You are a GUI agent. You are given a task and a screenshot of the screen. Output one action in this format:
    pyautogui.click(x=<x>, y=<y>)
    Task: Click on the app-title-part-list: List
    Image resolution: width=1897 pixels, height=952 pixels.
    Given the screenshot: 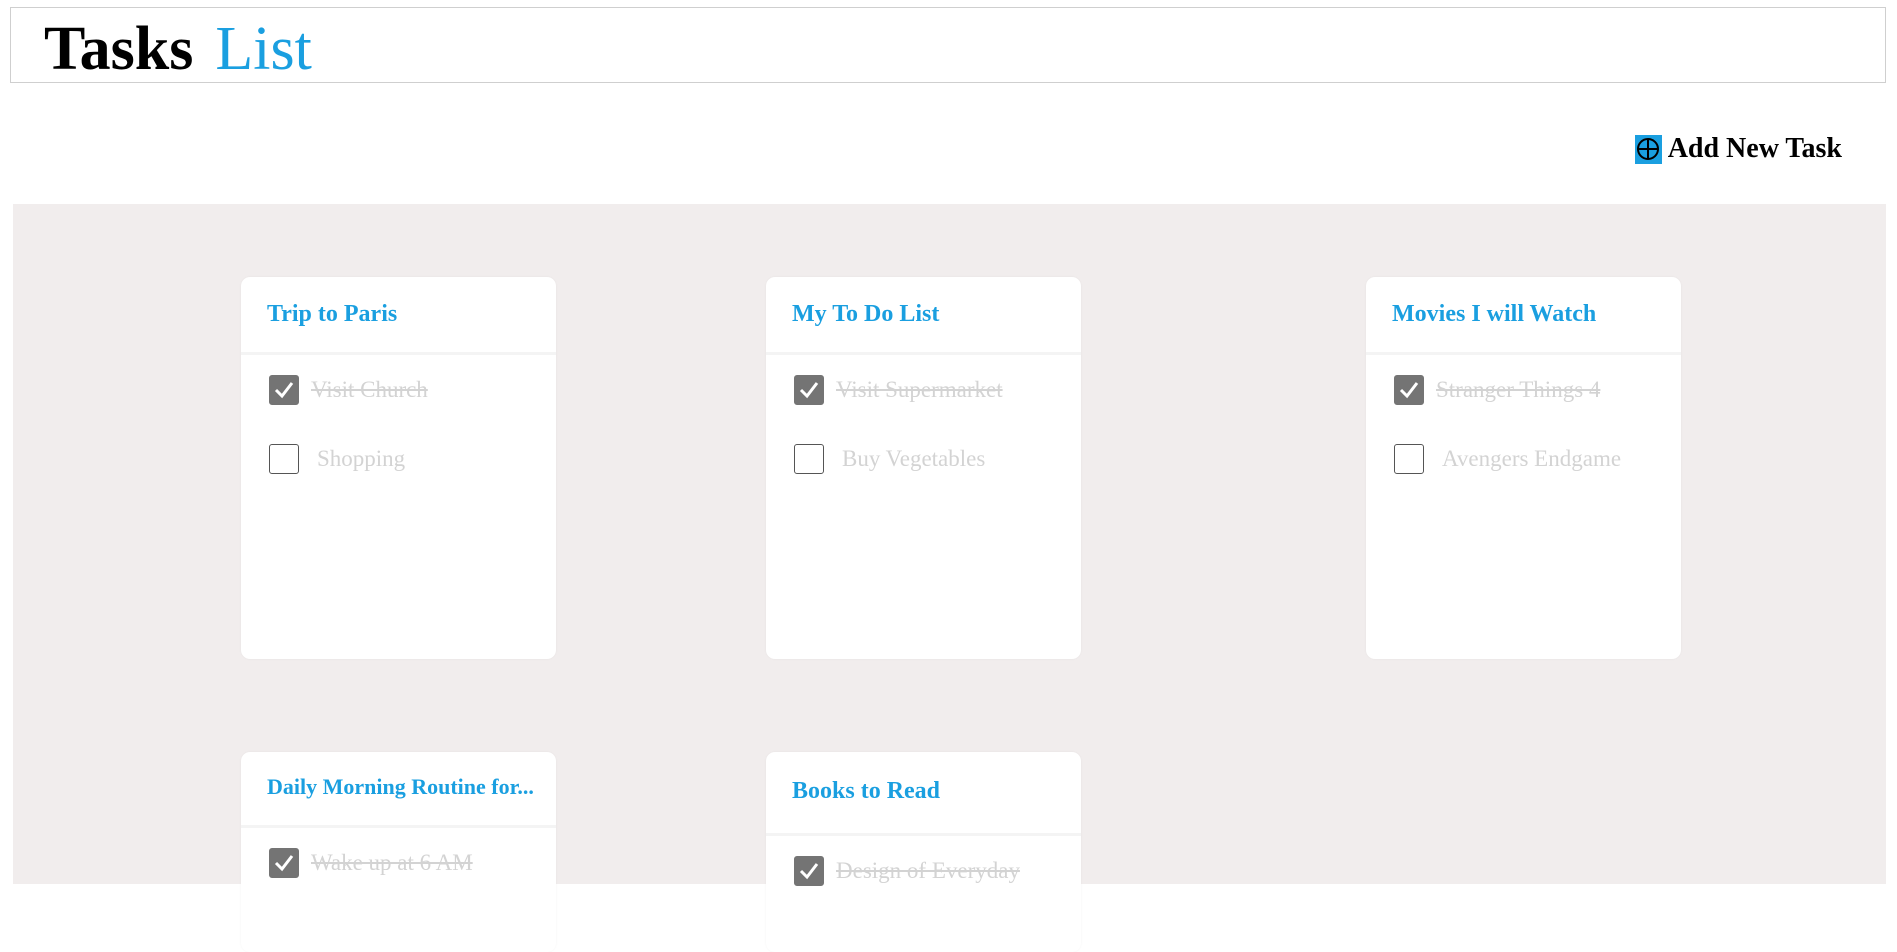 What is the action you would take?
    pyautogui.click(x=263, y=49)
    